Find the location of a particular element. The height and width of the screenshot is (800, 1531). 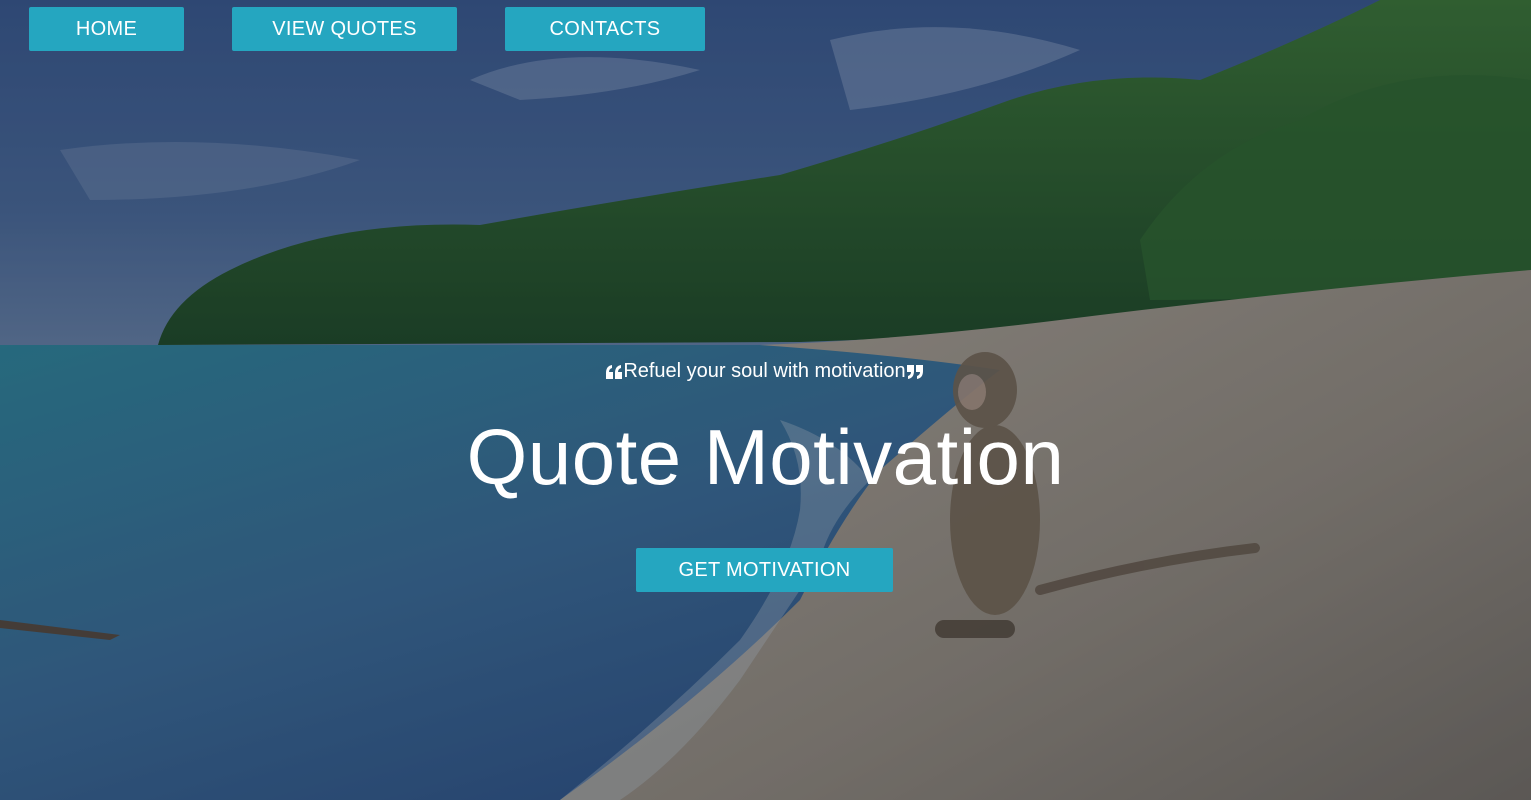

tagline: Refuel your soul with motivation is located at coordinates (765, 371).